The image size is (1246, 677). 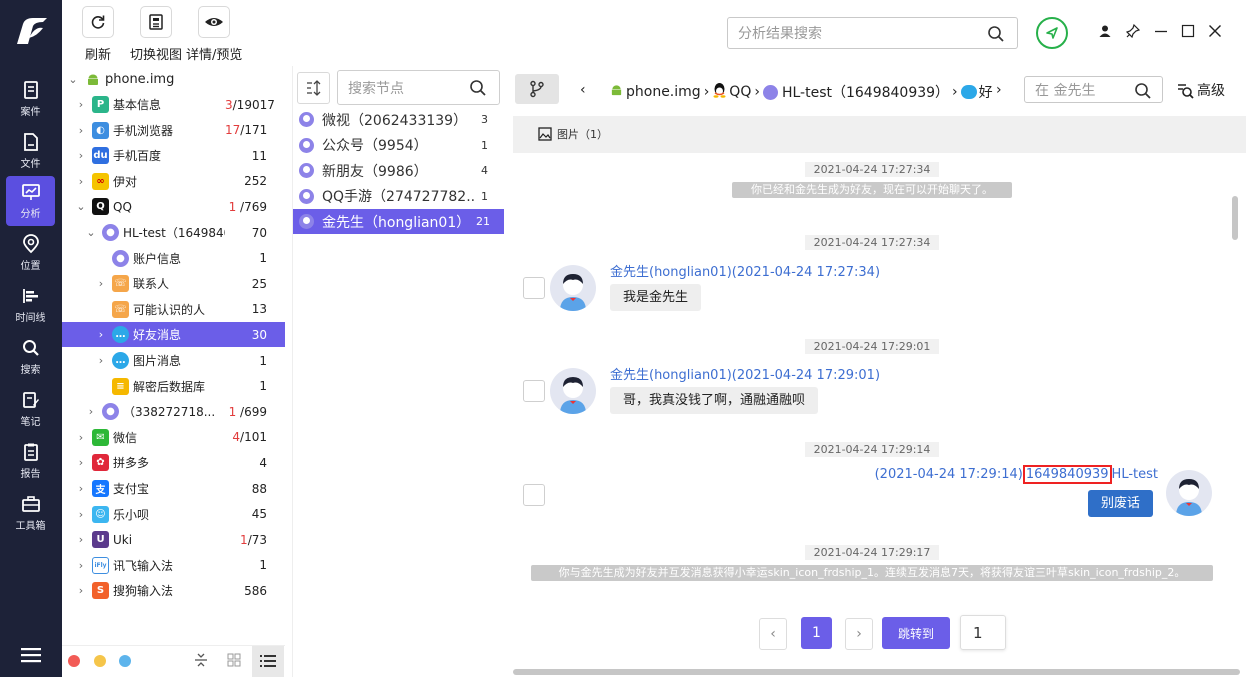 I want to click on horizontal-scrollbar, so click(x=876, y=672).